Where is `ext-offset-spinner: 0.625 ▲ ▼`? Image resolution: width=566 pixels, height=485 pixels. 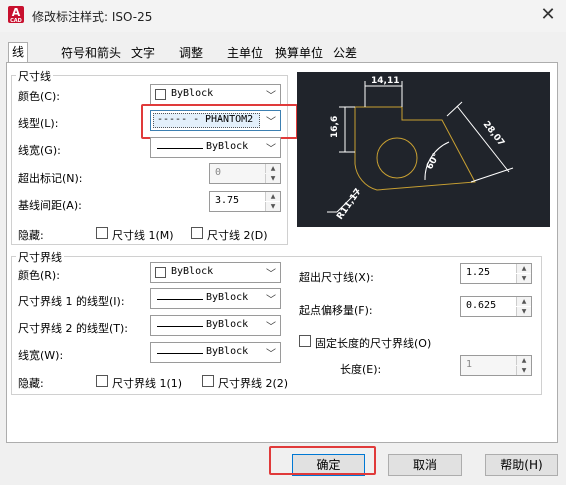
ext-offset-spinner: 0.625 ▲ ▼ is located at coordinates (496, 306).